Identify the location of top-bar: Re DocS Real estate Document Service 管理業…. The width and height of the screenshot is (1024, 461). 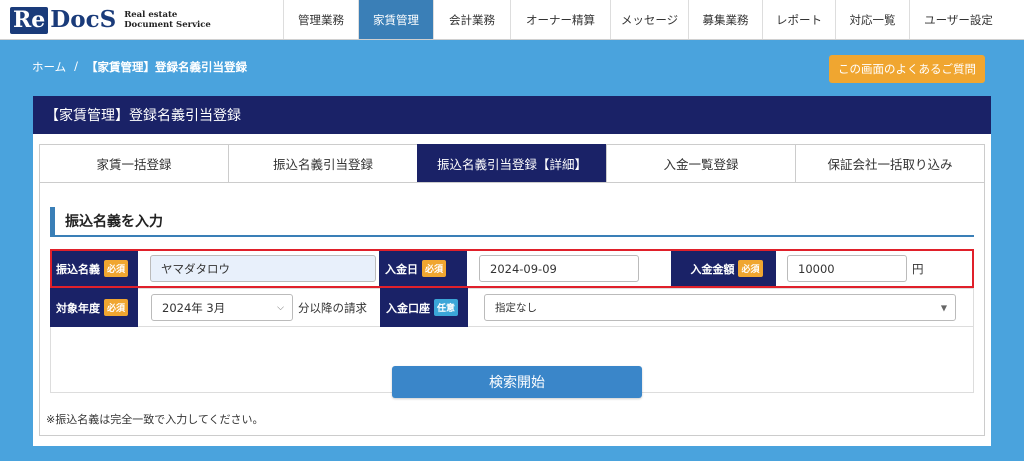
(512, 20).